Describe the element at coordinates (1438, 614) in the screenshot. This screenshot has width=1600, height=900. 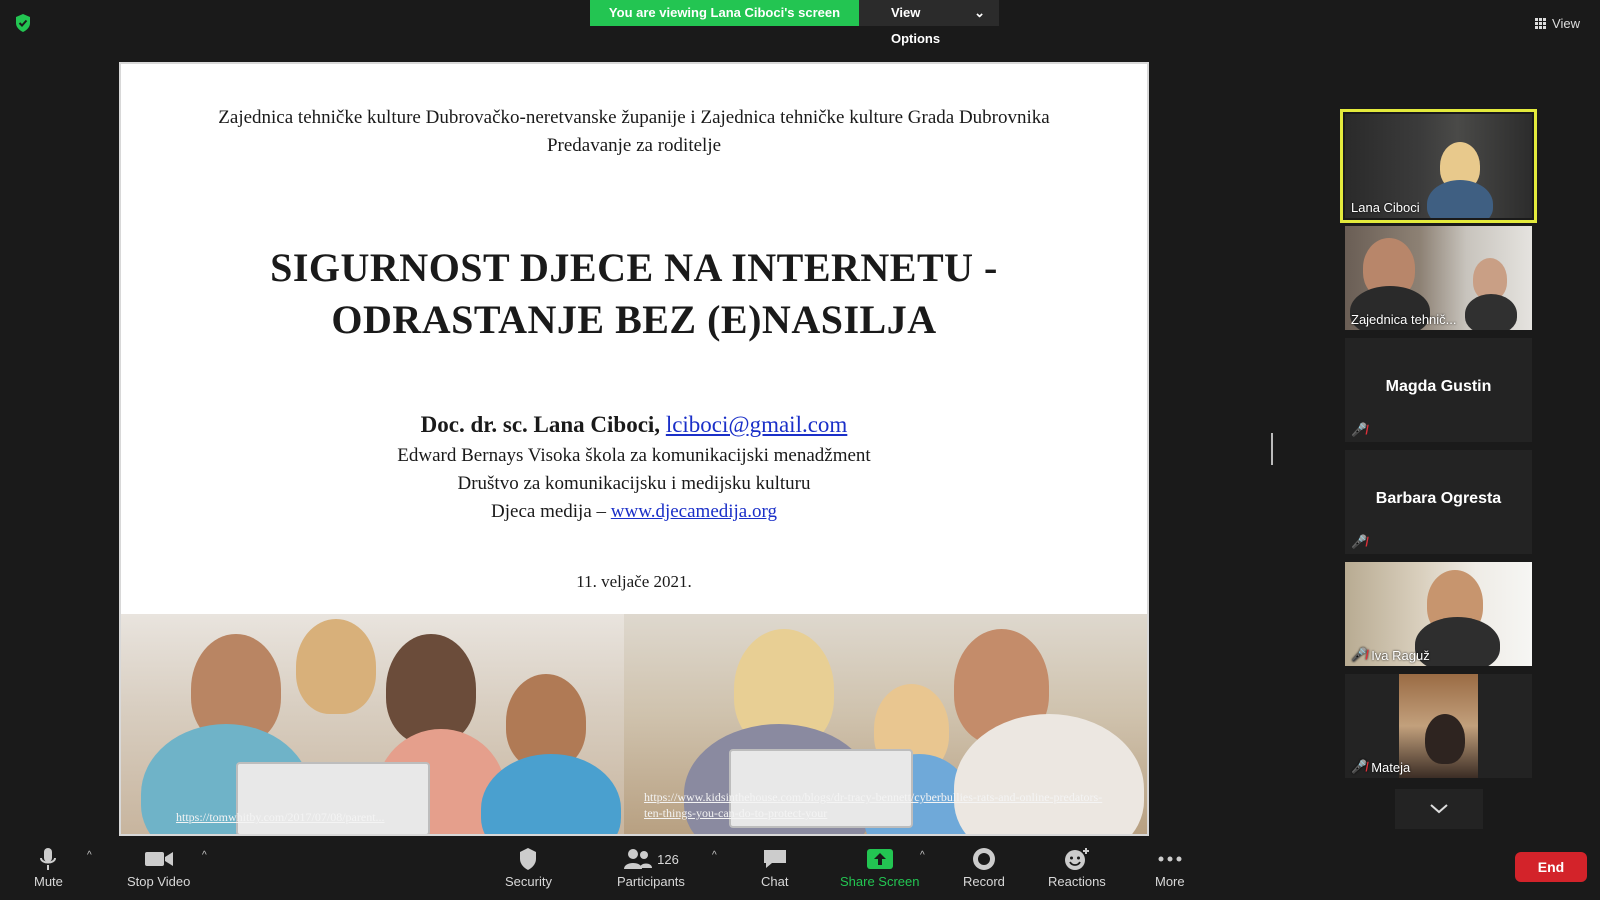
I see `participant-tile-iva-raguz: 🎤̸ Iva Raguž` at that location.